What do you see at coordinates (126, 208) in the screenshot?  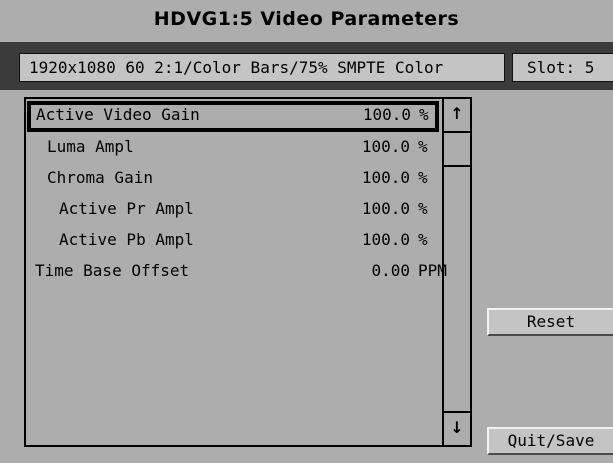 I see `parameter-label: Active Pr Ampl` at bounding box center [126, 208].